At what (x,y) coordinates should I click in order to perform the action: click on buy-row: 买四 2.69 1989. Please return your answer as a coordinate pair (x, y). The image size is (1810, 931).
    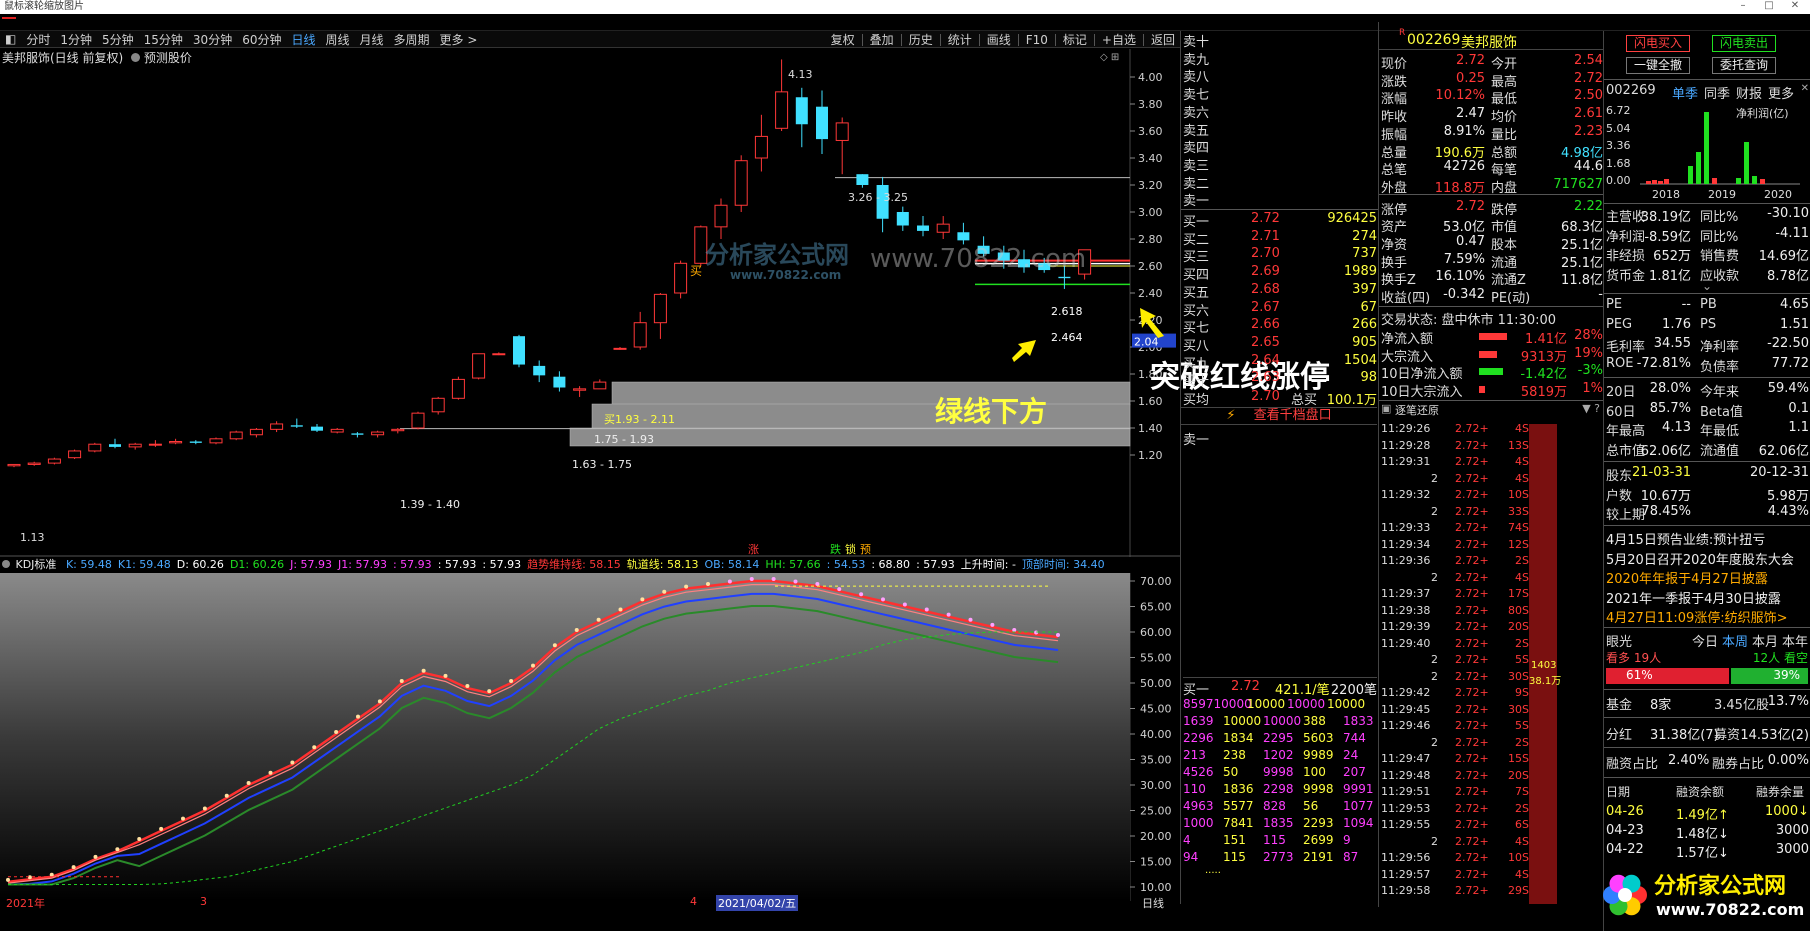
    Looking at the image, I should click on (1280, 273).